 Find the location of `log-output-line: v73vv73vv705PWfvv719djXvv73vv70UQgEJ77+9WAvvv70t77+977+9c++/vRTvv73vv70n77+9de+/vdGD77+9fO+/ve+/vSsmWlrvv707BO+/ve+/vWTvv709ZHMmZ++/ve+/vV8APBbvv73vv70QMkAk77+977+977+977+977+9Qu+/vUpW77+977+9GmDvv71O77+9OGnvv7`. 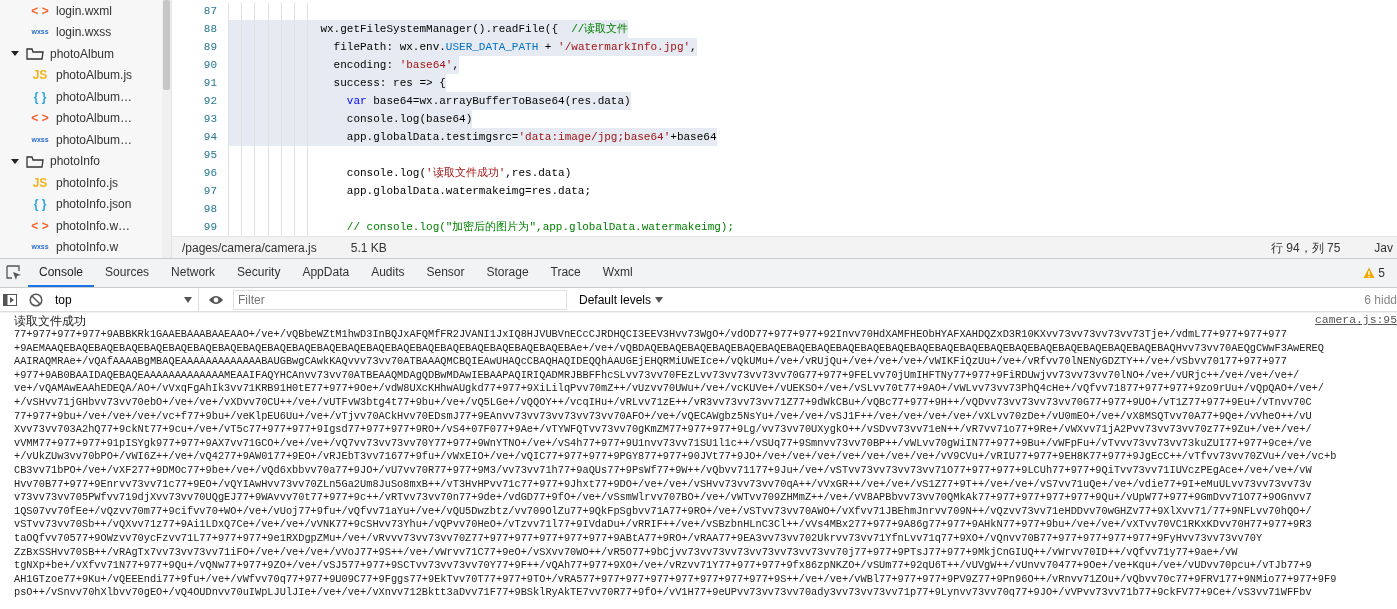

log-output-line: v73vv73vv705PWfvv719djXvv73vv70UQgEJ77+9WAvvv70t77+977+9c++/vRTvv73vv70n77+9de+/vdGD77+9fO+/ve+/vSsmWlrvv707BO+/ve+/vWTvv709ZHMmZ++/ve+/vV8APBbvv73vv70QMkAk77+977+977+977+977+9Qu+/vUpW77+977+9GmDvv71O77+9OGnvv7 is located at coordinates (663, 498).